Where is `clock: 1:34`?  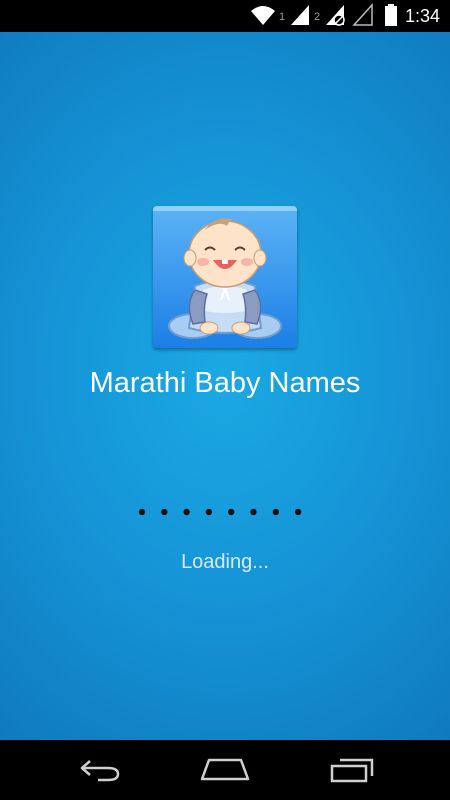
clock: 1:34 is located at coordinates (422, 16).